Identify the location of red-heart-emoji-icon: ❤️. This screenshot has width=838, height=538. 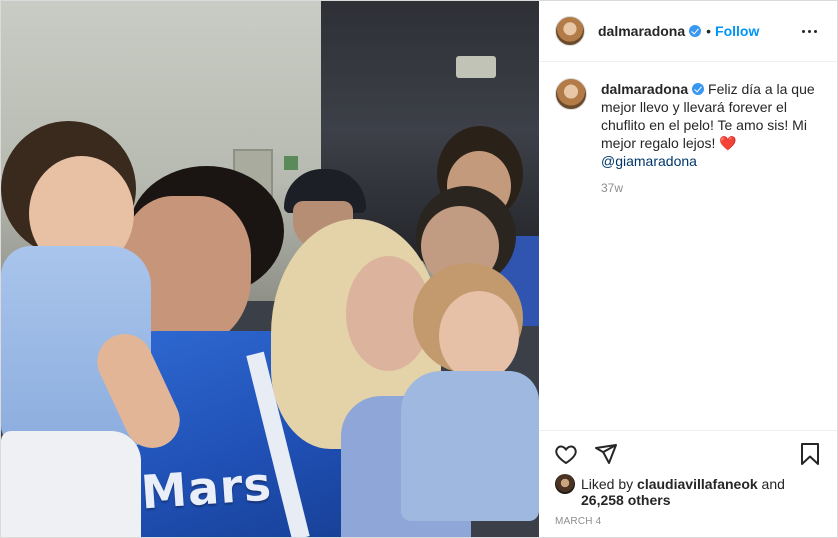
(728, 143).